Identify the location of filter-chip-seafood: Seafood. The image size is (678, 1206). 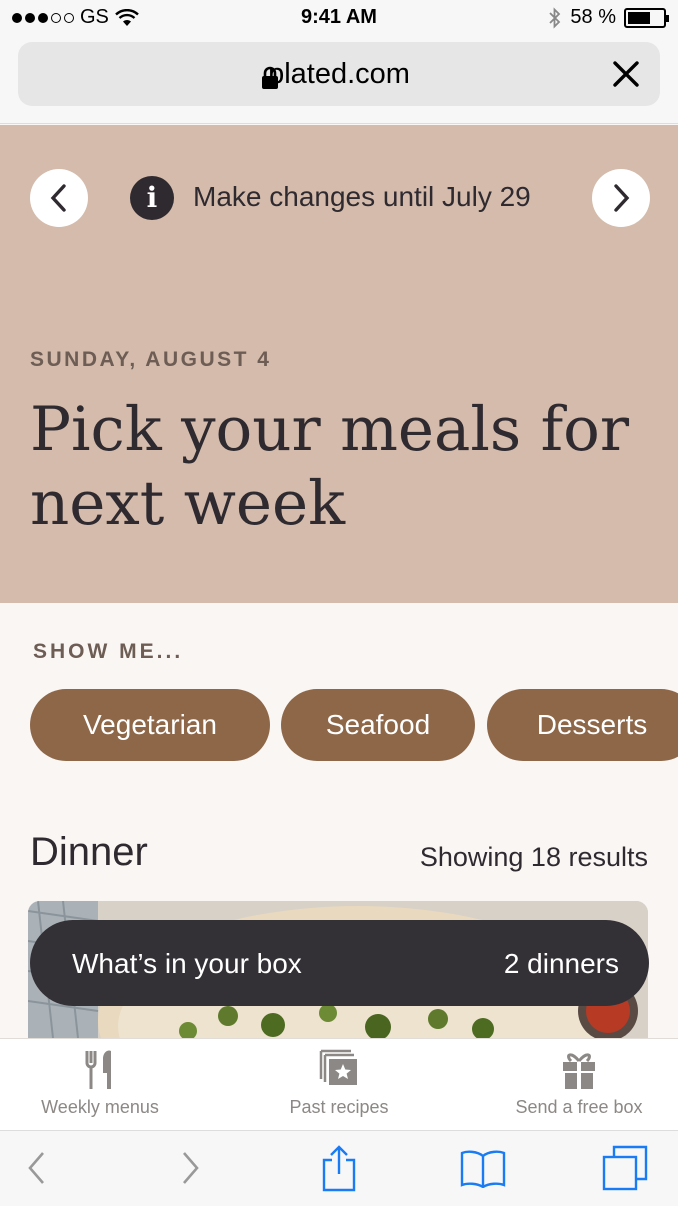
(378, 725).